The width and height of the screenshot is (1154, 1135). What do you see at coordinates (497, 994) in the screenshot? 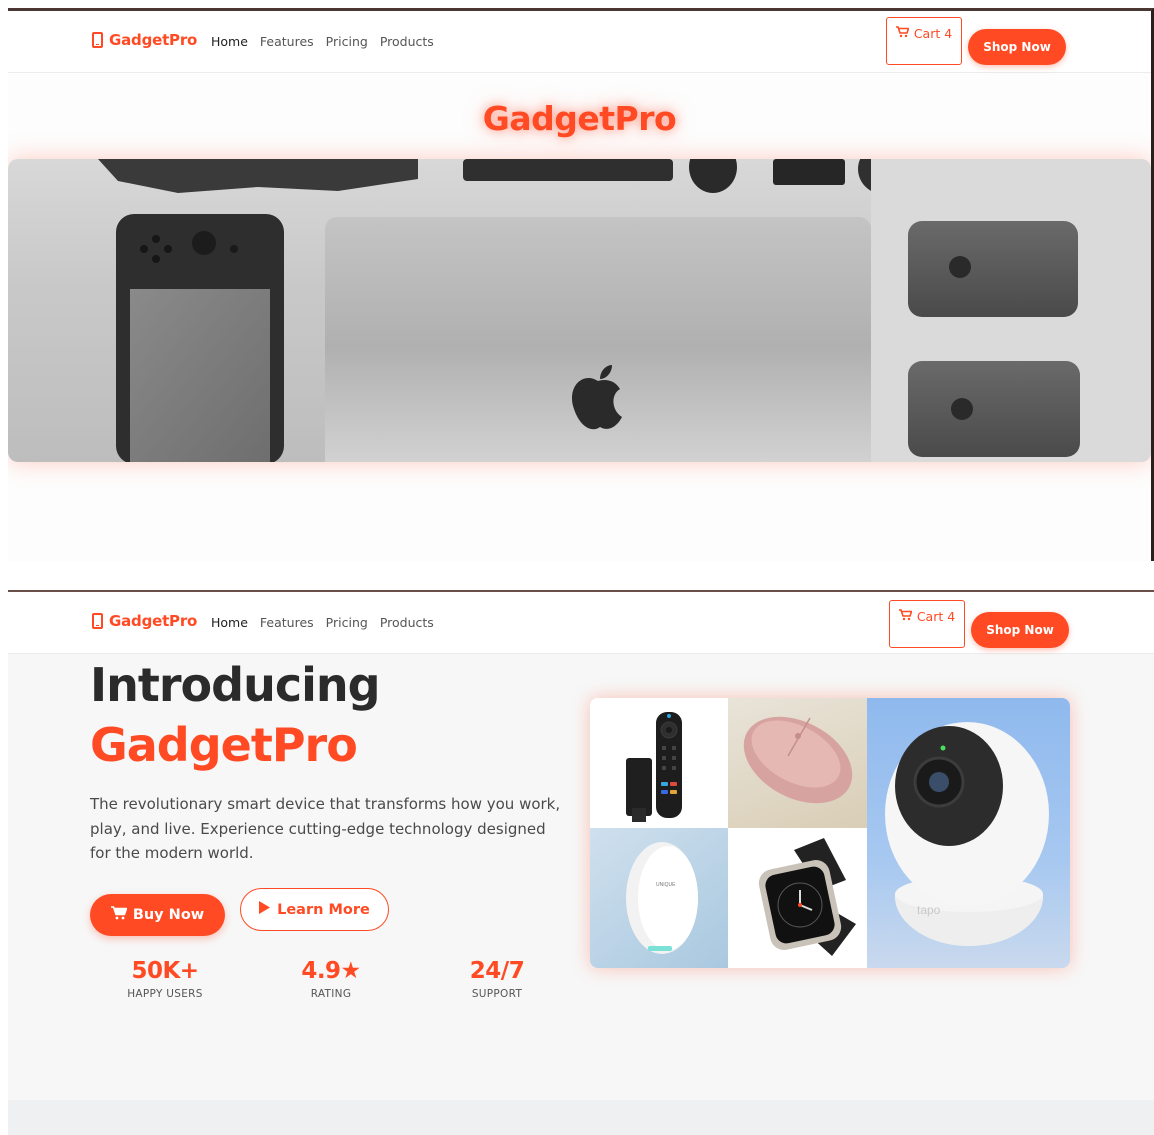
I see `stat-label: SUPPORT` at bounding box center [497, 994].